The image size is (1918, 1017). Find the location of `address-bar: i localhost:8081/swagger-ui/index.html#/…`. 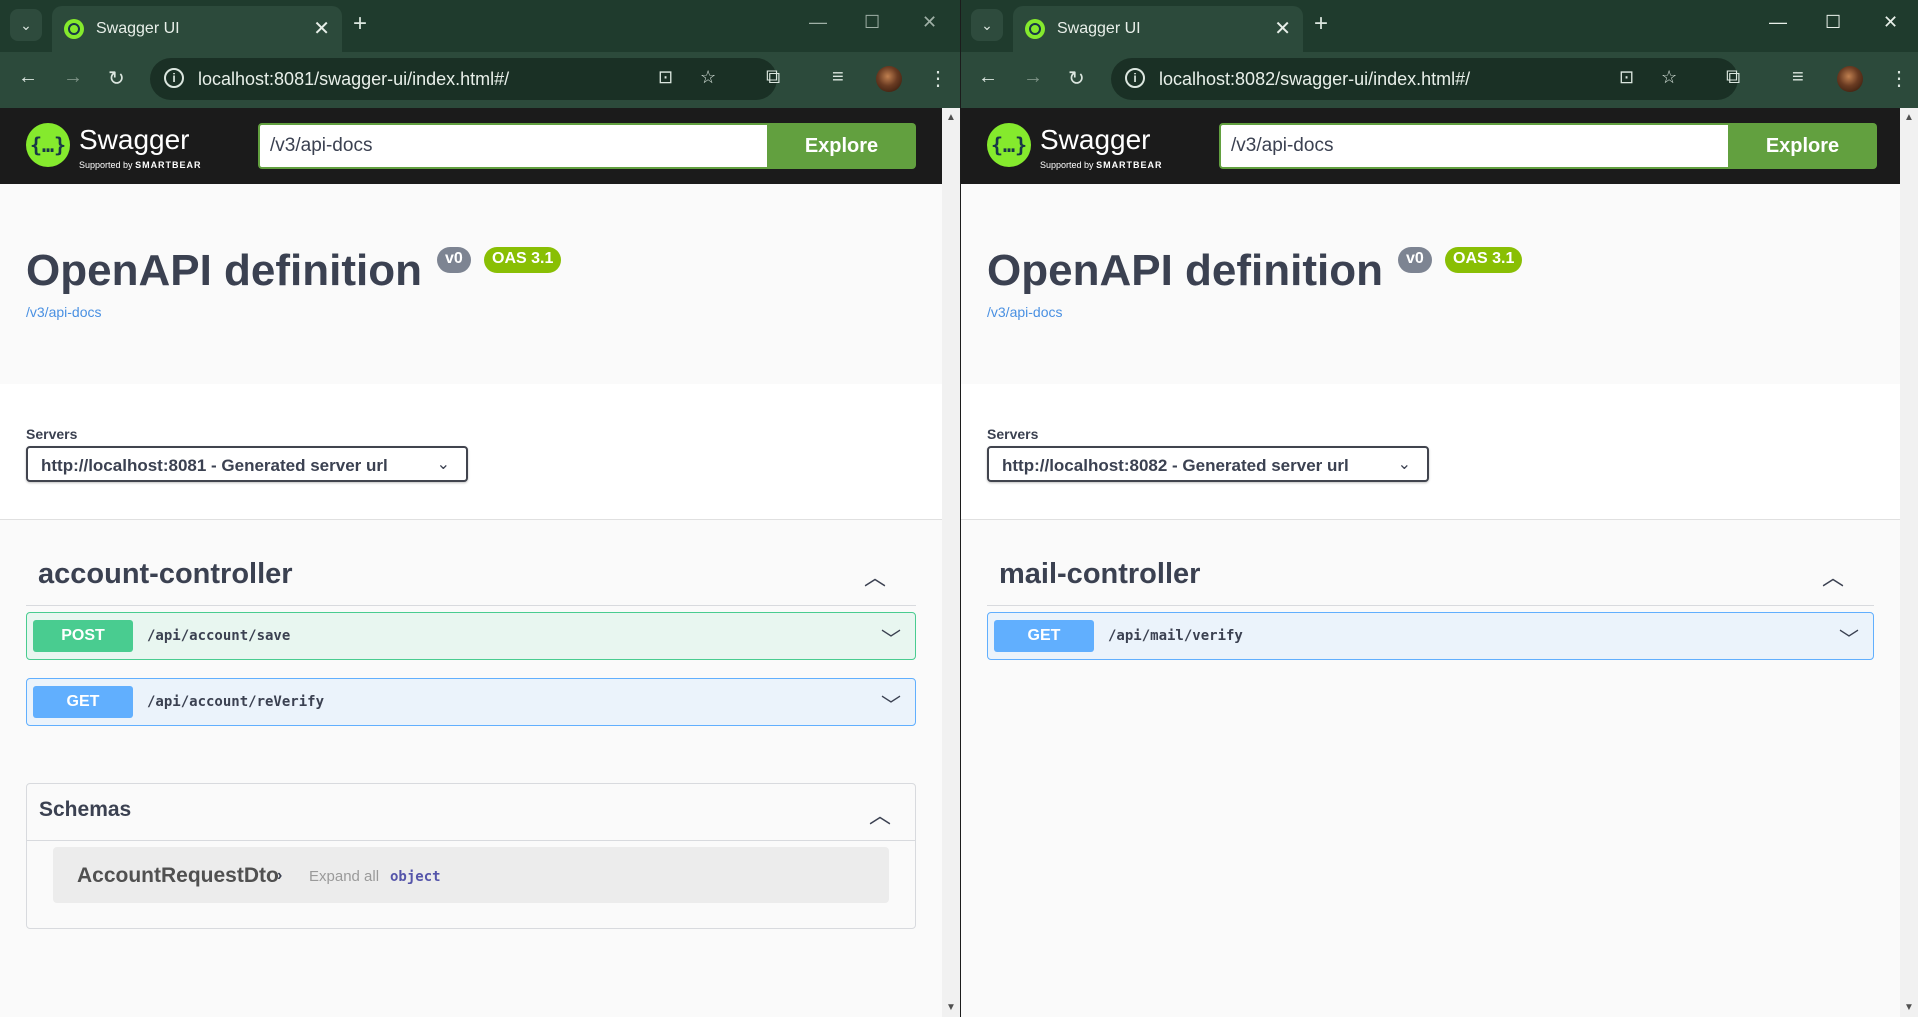

address-bar: i localhost:8081/swagger-ui/index.html#/… is located at coordinates (463, 79).